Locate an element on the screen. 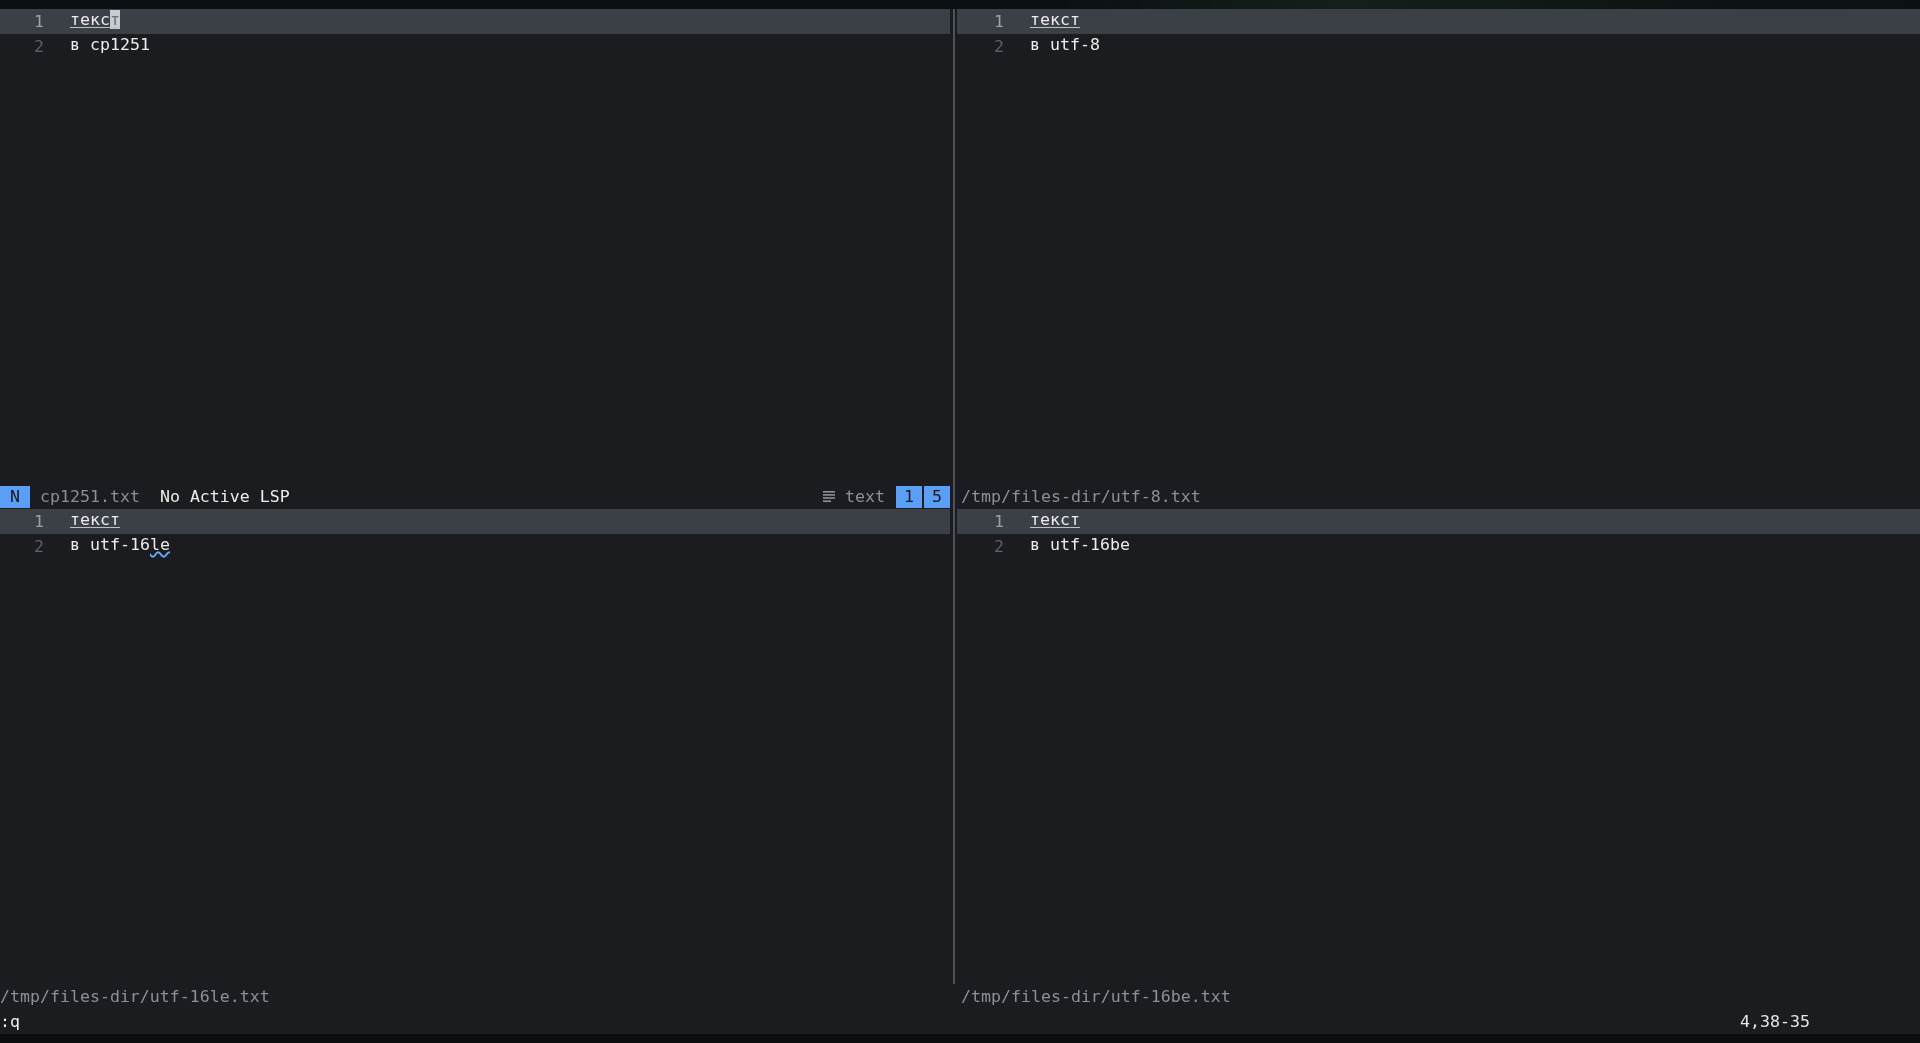  file-name: cp1251.txt is located at coordinates (90, 497).